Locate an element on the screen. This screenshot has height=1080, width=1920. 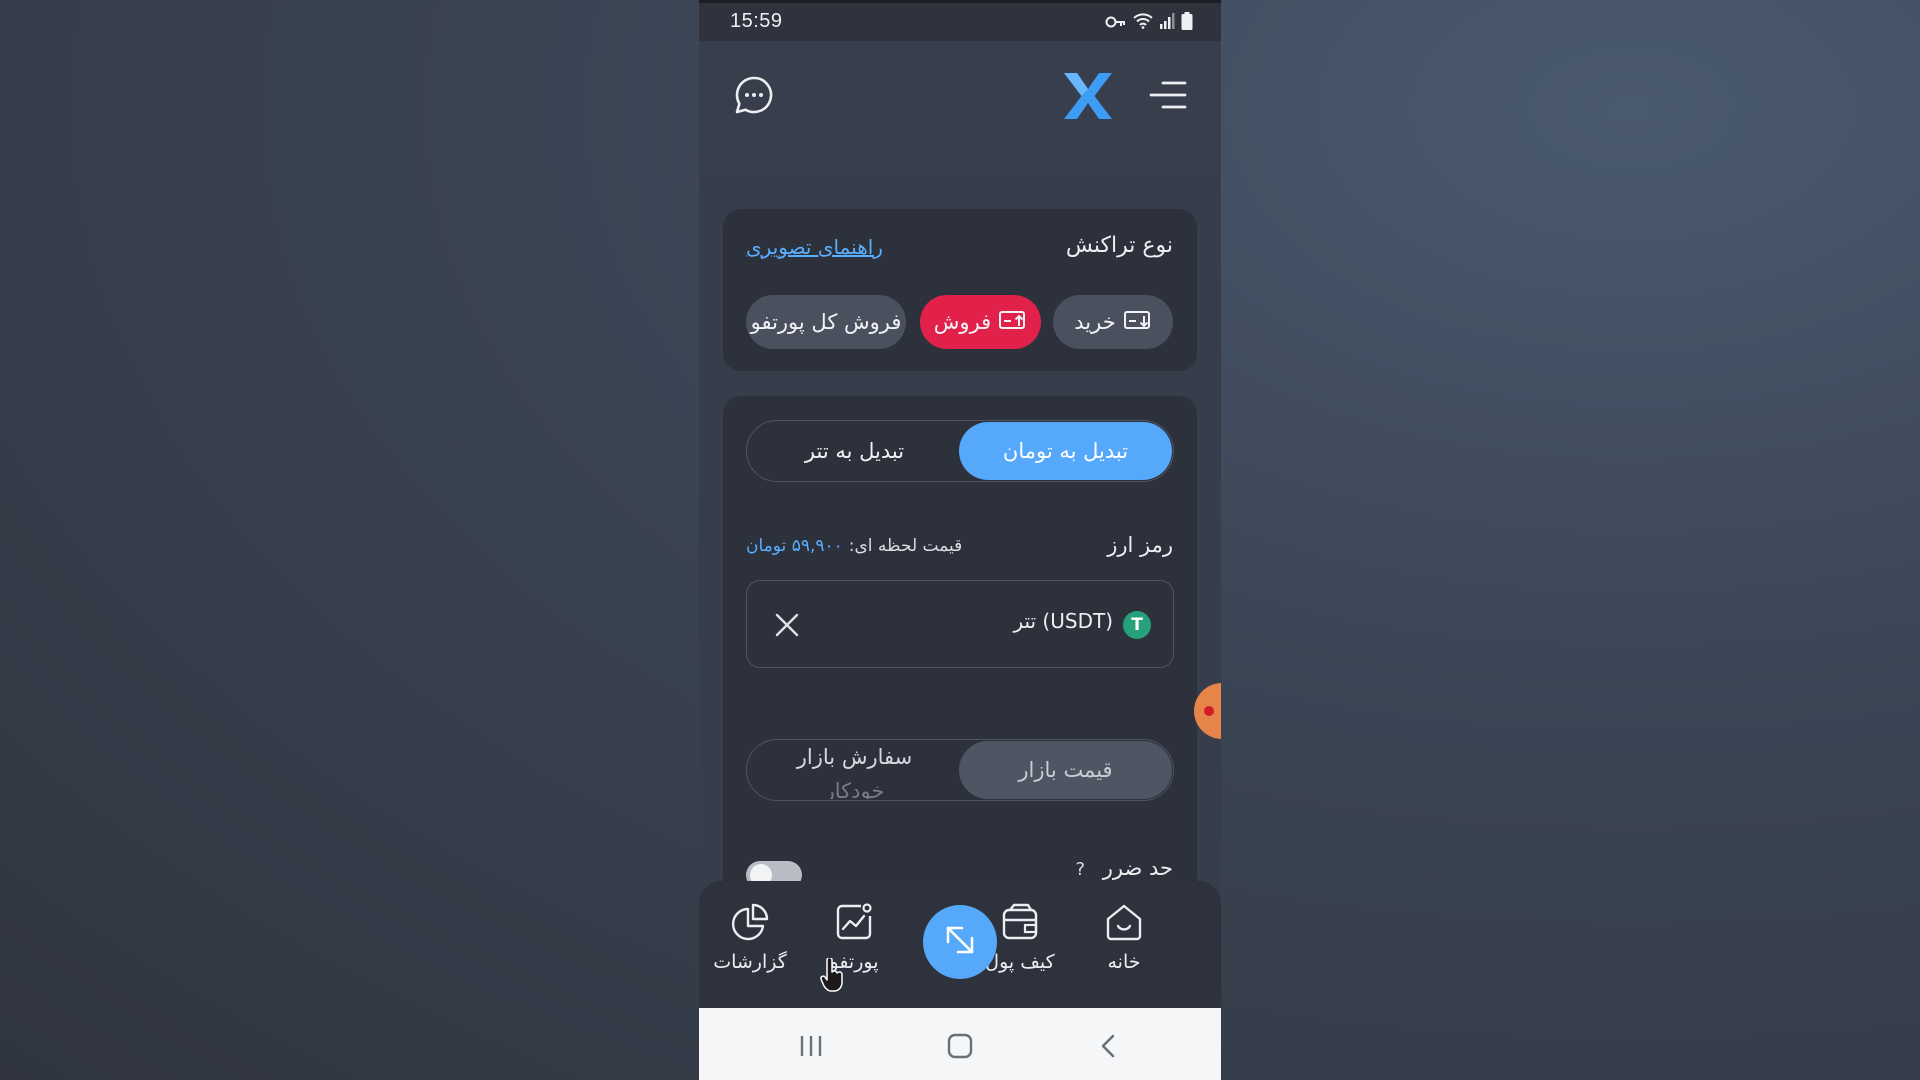
exchange-fab is located at coordinates (960, 942).